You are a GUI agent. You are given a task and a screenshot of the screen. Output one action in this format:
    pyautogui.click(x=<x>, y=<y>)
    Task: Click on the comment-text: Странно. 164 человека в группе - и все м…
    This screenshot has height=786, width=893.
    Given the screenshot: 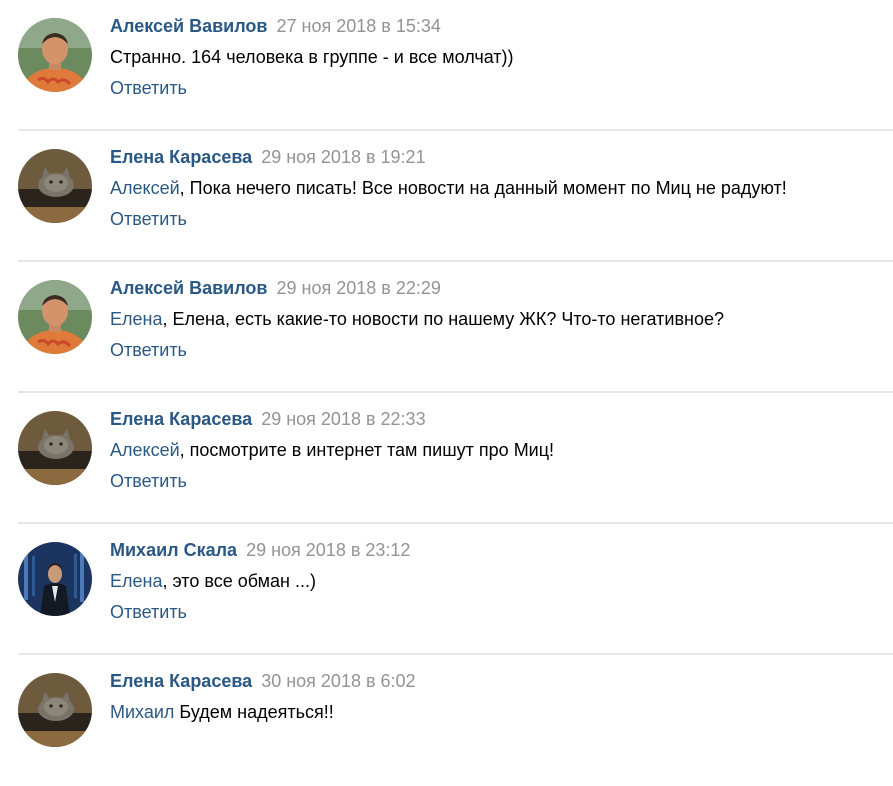 What is the action you would take?
    pyautogui.click(x=496, y=57)
    